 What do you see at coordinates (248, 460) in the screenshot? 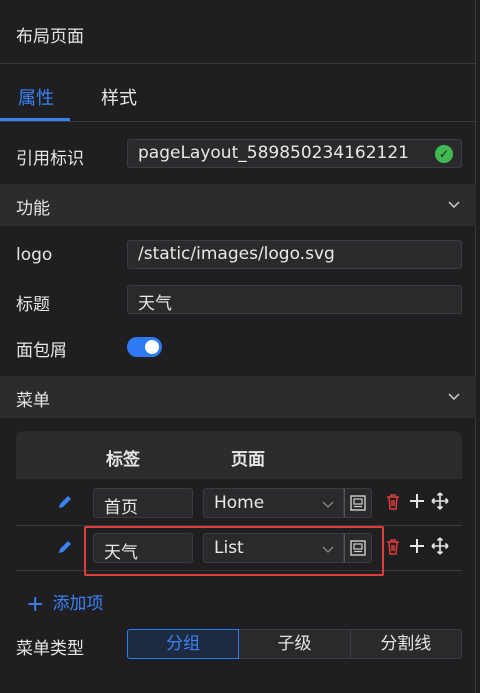
I see `column-header-page: 页面` at bounding box center [248, 460].